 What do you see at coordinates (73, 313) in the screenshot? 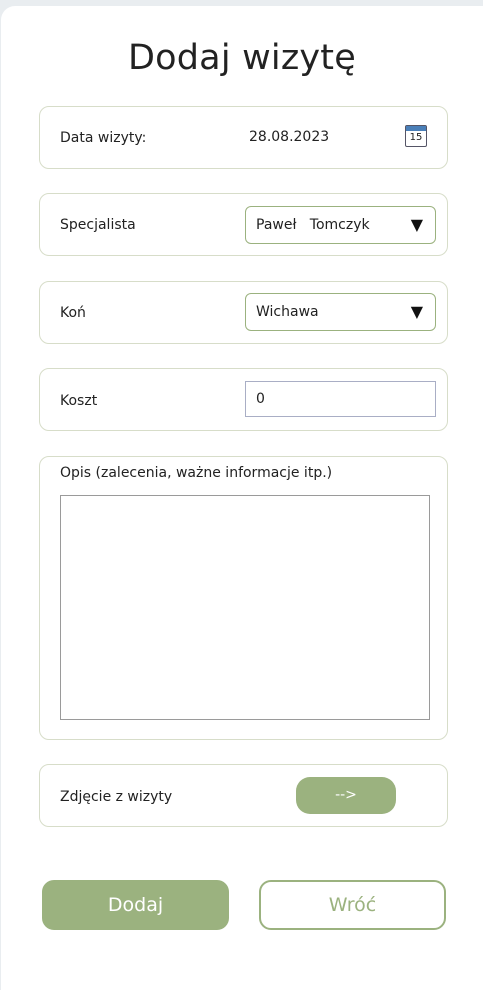
I see `horse-label: Koń` at bounding box center [73, 313].